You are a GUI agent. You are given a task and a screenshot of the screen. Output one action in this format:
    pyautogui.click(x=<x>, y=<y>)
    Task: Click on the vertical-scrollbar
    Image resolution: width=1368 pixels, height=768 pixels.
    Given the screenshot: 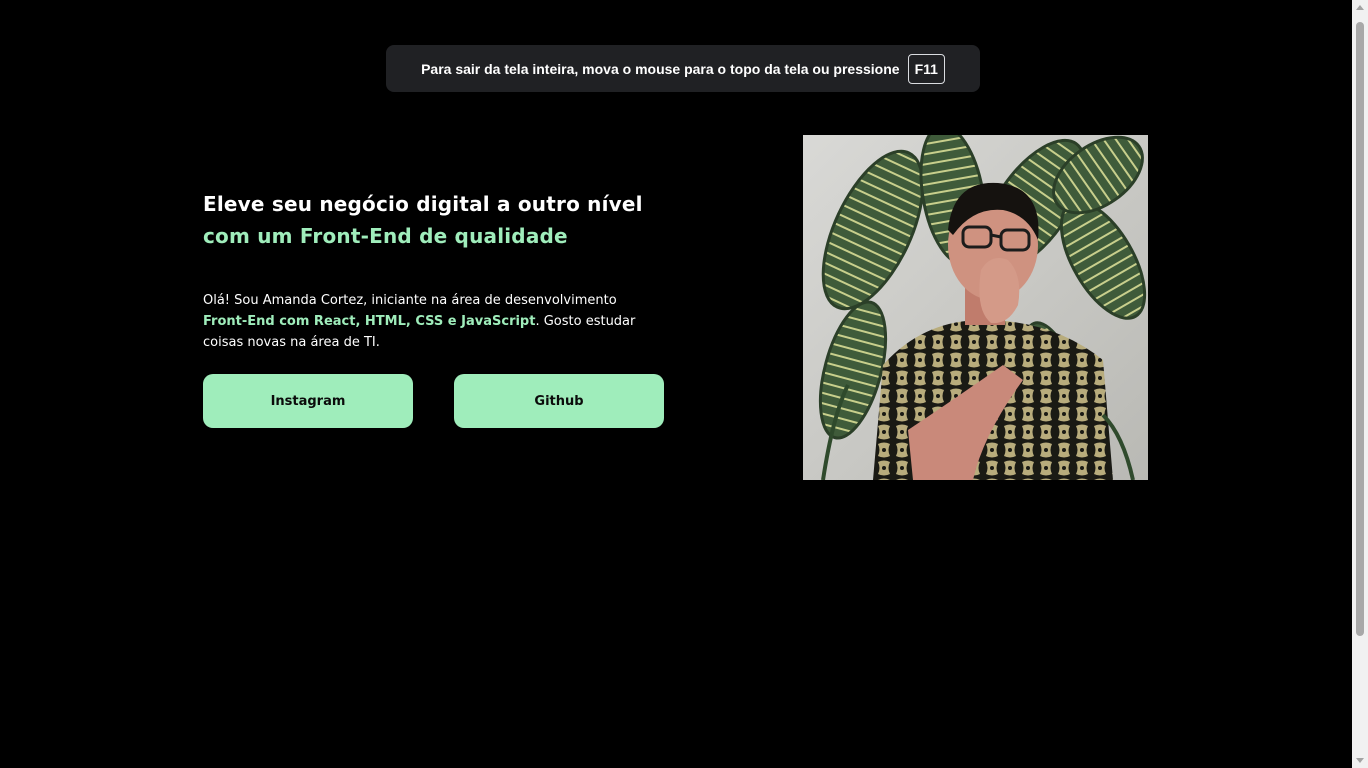 What is the action you would take?
    pyautogui.click(x=1360, y=384)
    